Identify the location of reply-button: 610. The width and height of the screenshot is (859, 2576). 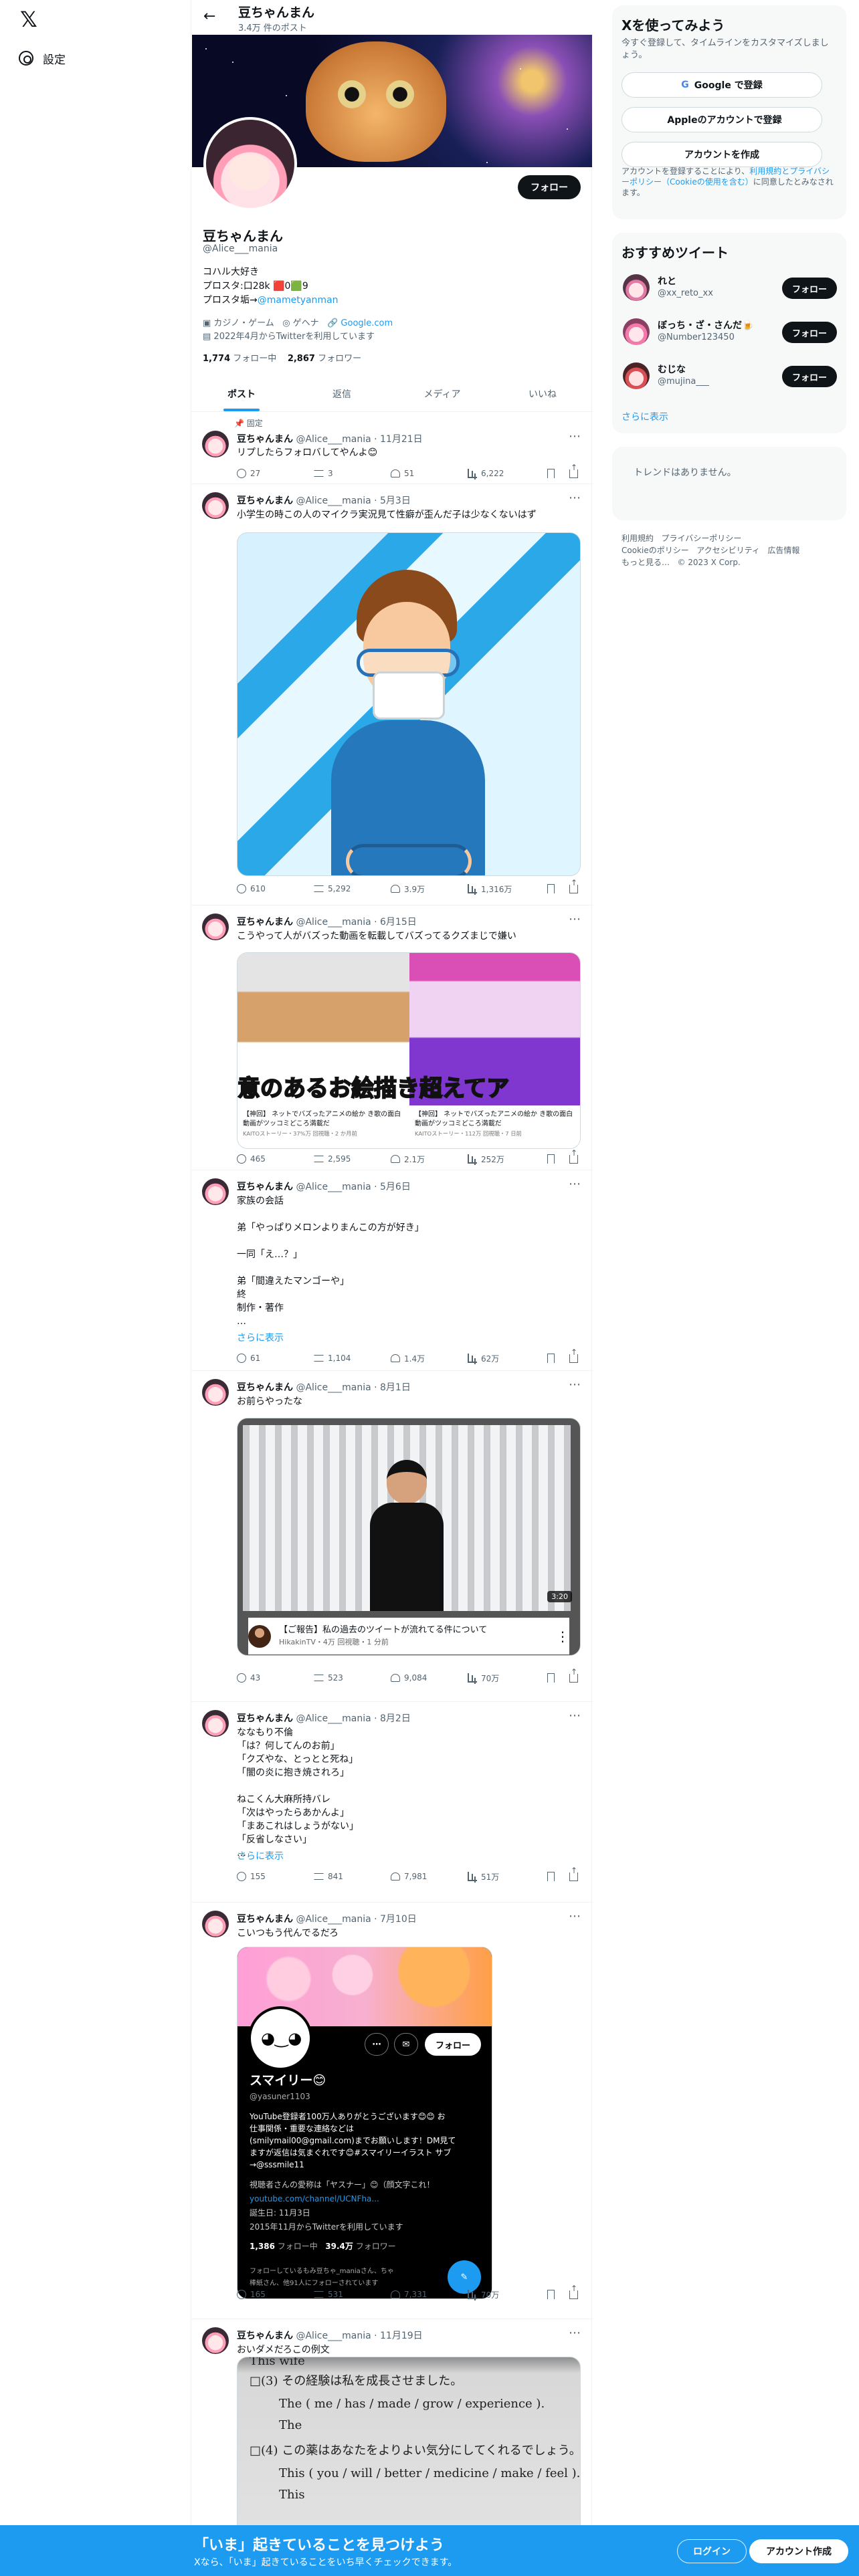
(275, 888).